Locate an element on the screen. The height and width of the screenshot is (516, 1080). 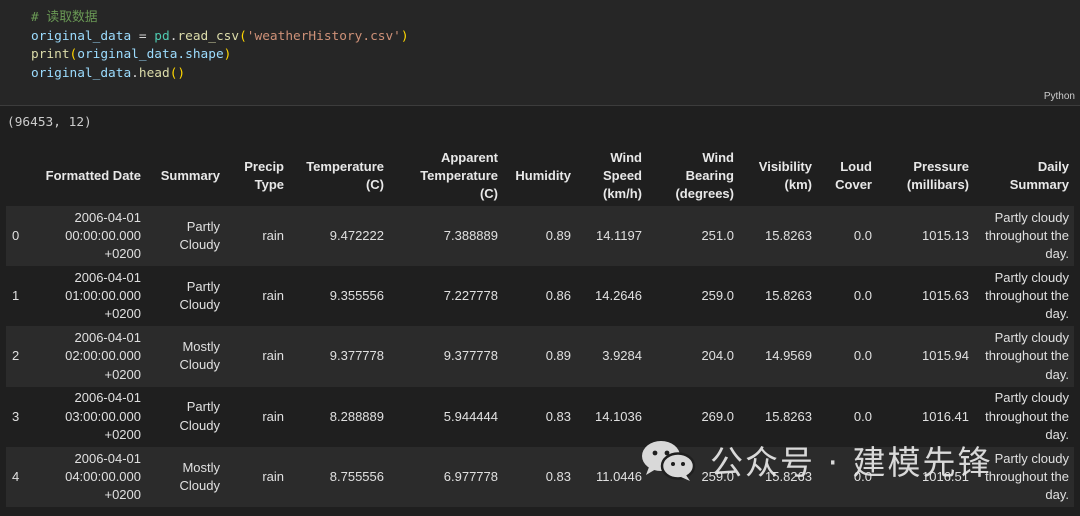
column-header: Pressure (millibars) is located at coordinates (925, 176).